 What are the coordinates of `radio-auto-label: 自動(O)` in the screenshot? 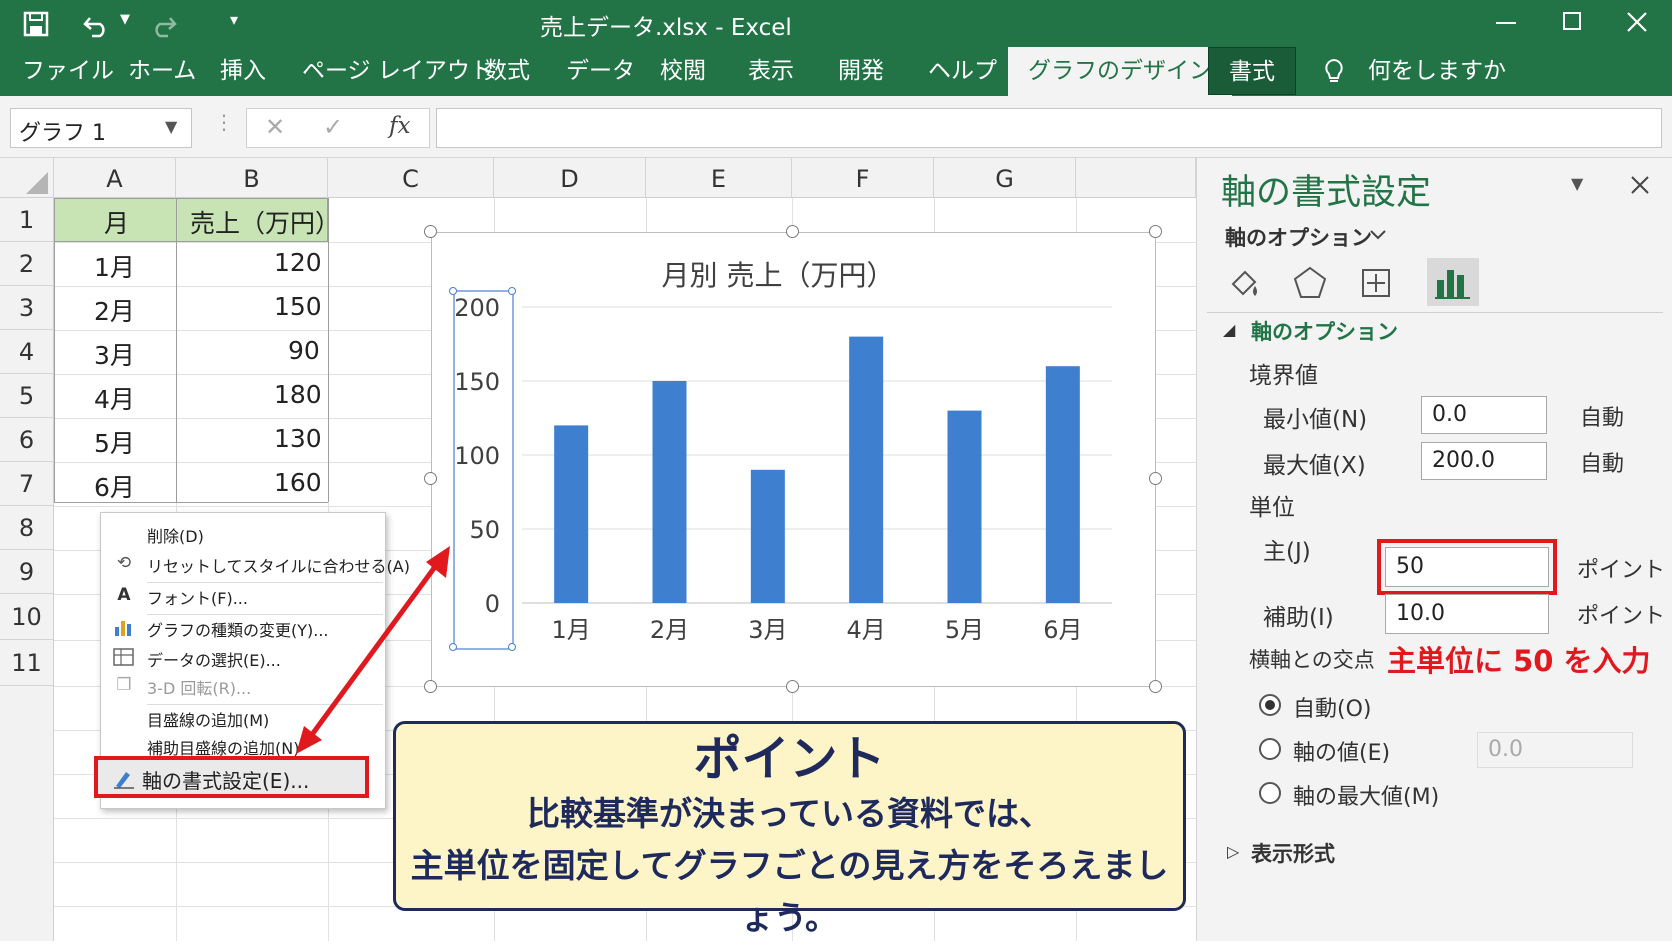 It's located at (1332, 707).